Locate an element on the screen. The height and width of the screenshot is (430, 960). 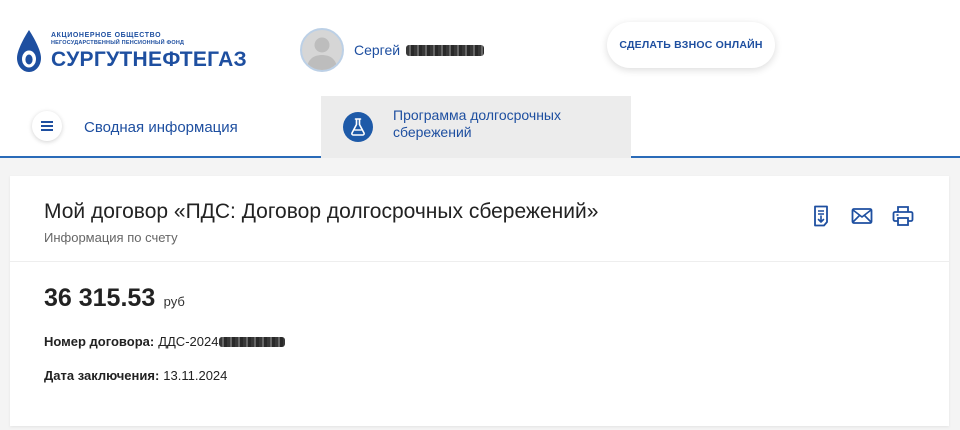
logo-line-2: НЕГОСУДАРСТВЕННЫЙ ПЕНСИОННЫЙ ФОНД is located at coordinates (118, 43).